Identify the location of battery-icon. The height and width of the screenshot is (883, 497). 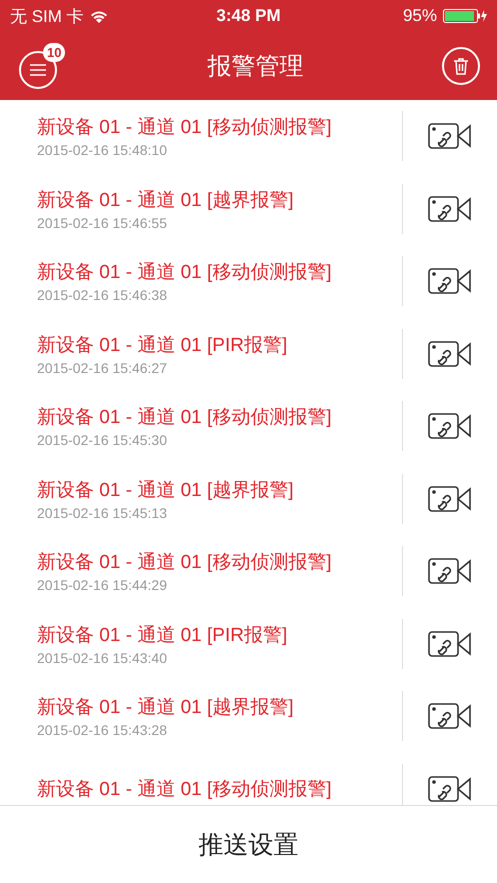
(465, 16).